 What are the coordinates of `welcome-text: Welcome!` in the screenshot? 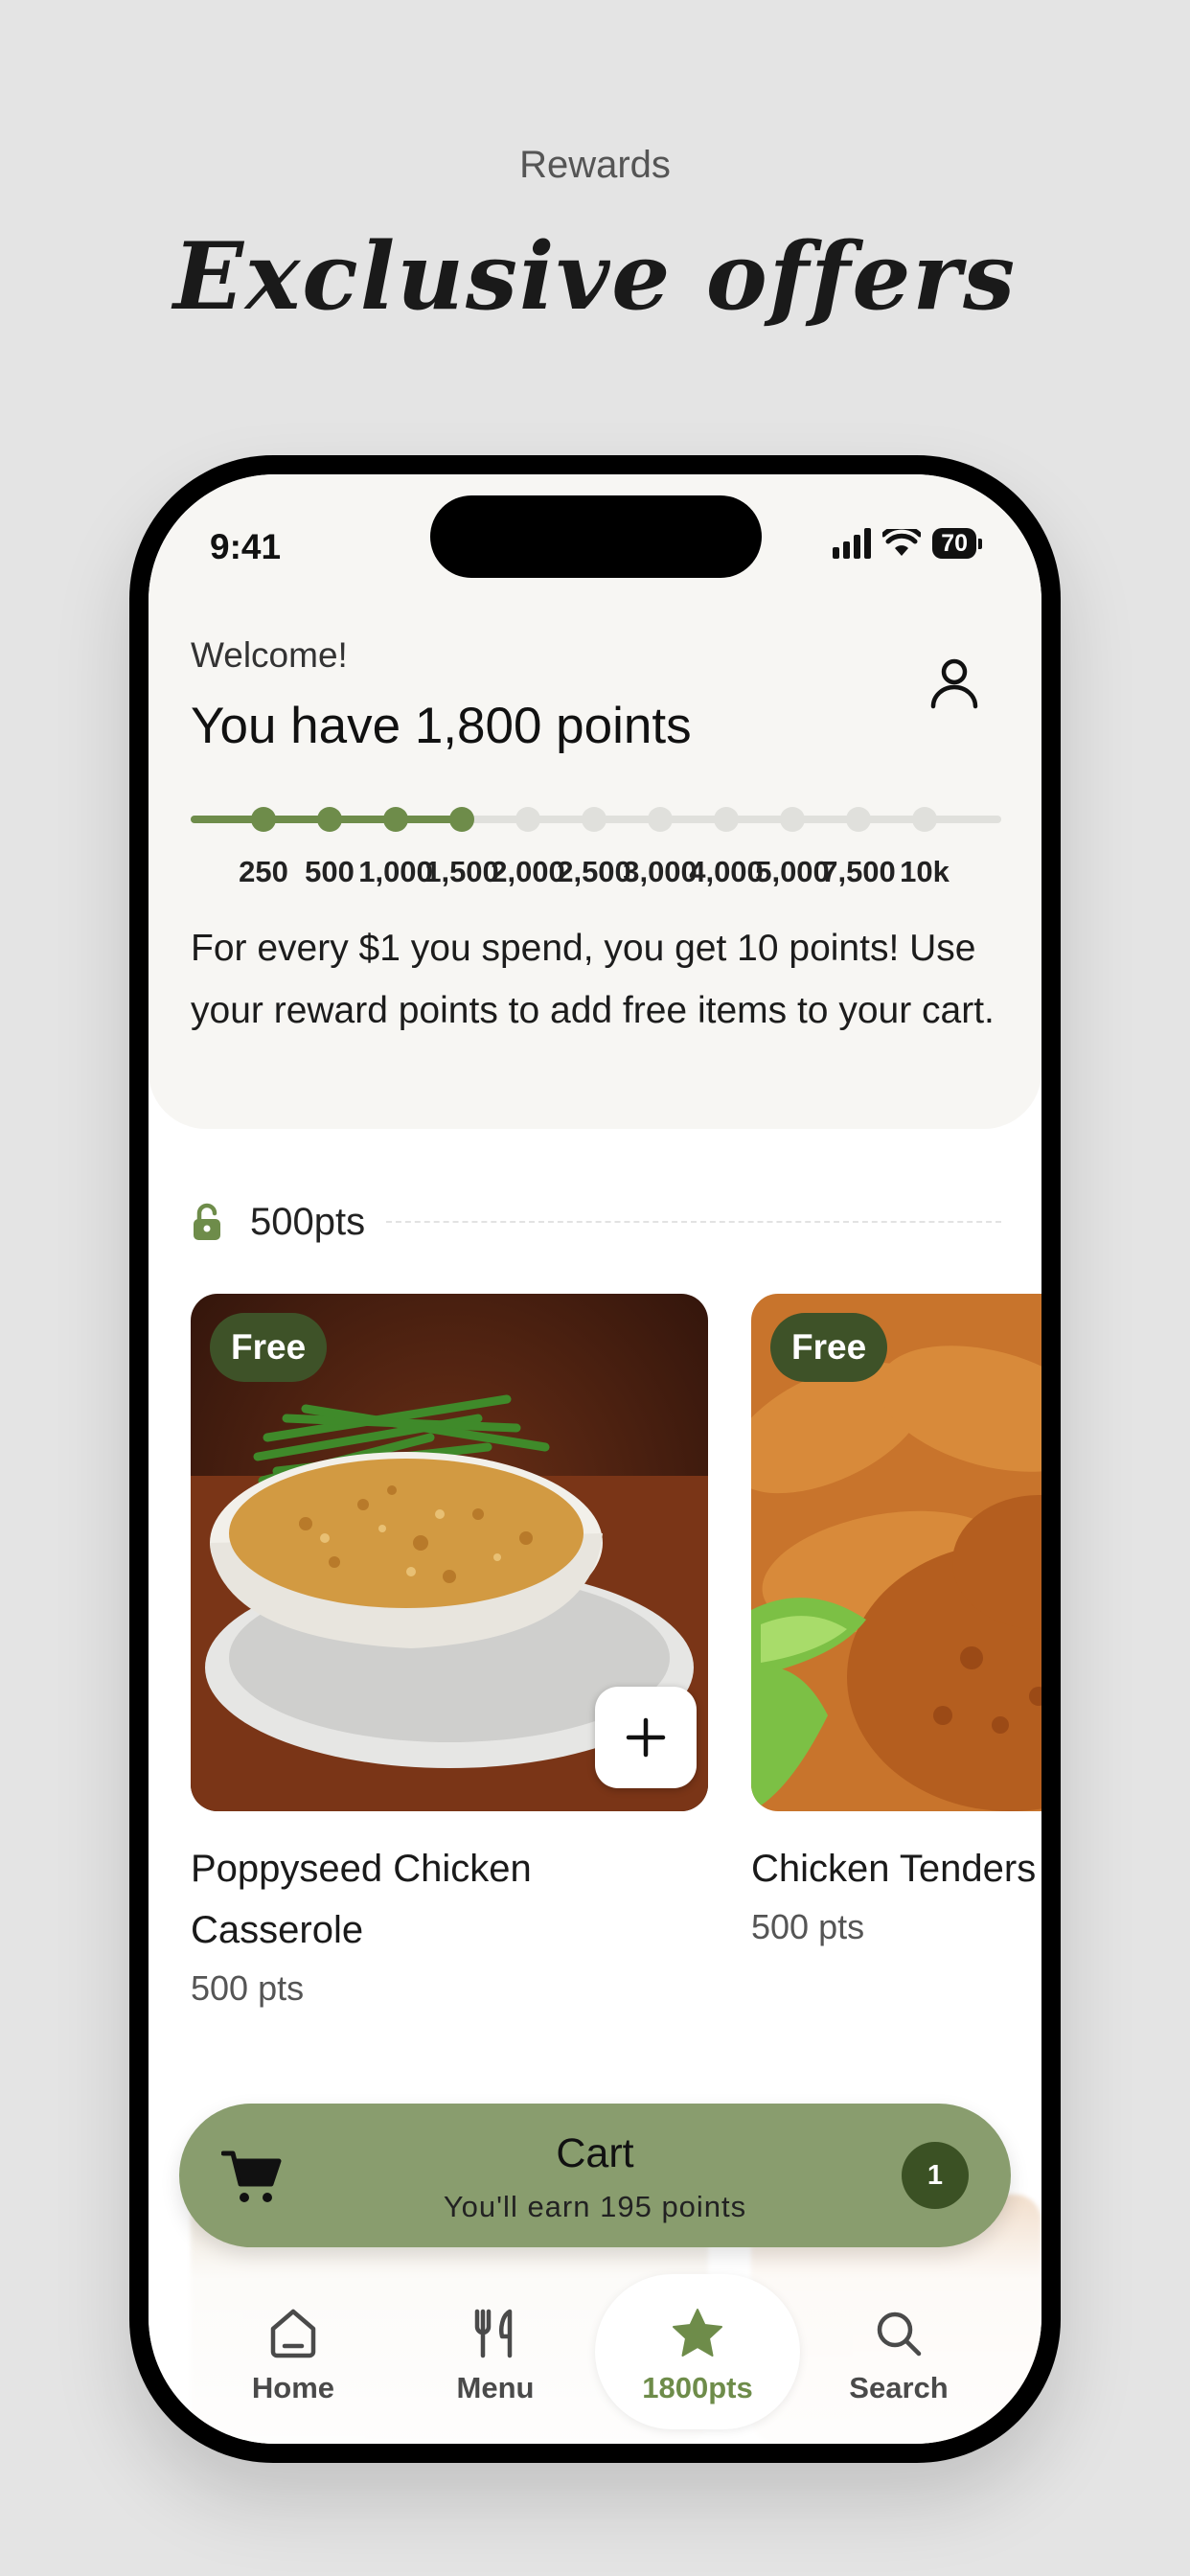 It's located at (270, 655).